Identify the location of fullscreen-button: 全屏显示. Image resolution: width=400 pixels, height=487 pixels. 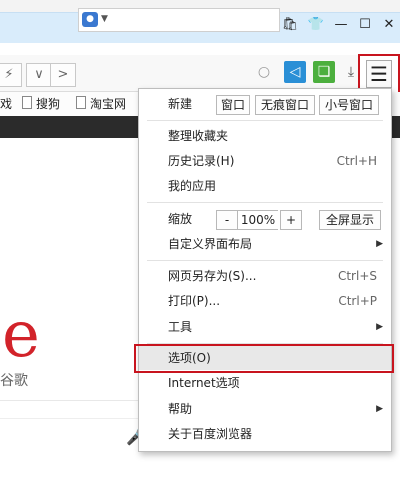
(350, 220).